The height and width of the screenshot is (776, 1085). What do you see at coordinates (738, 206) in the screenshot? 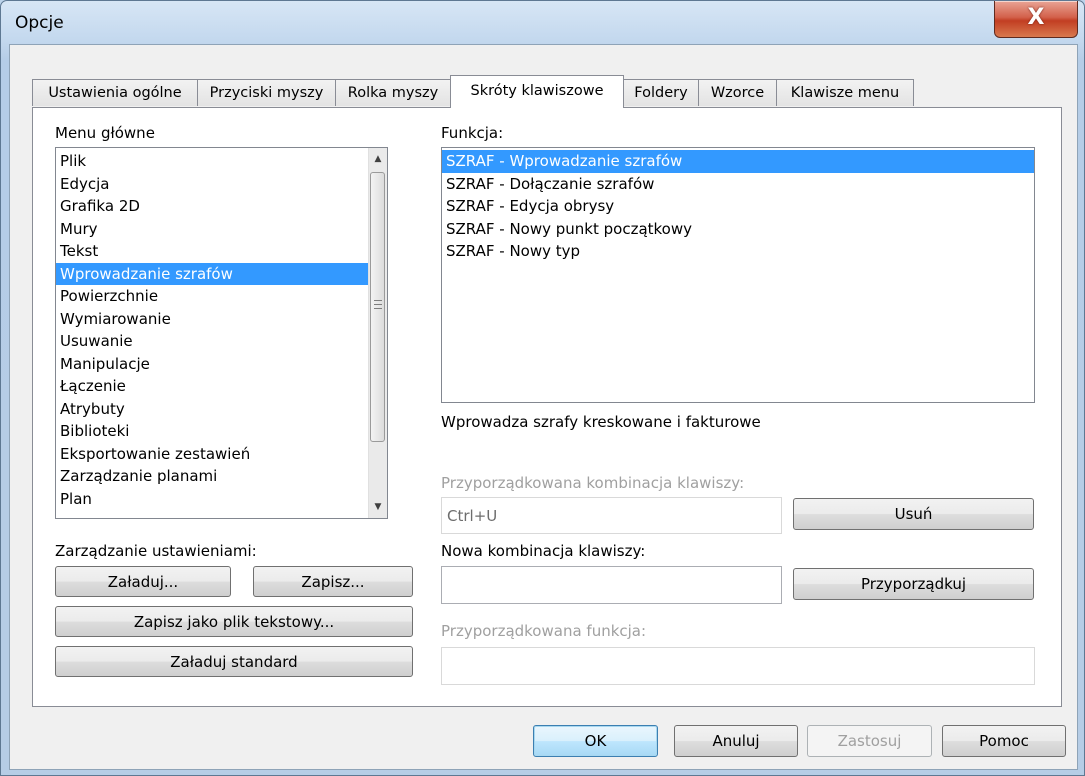
I see `function-list-item: SZRAF - Edycja obrysy` at bounding box center [738, 206].